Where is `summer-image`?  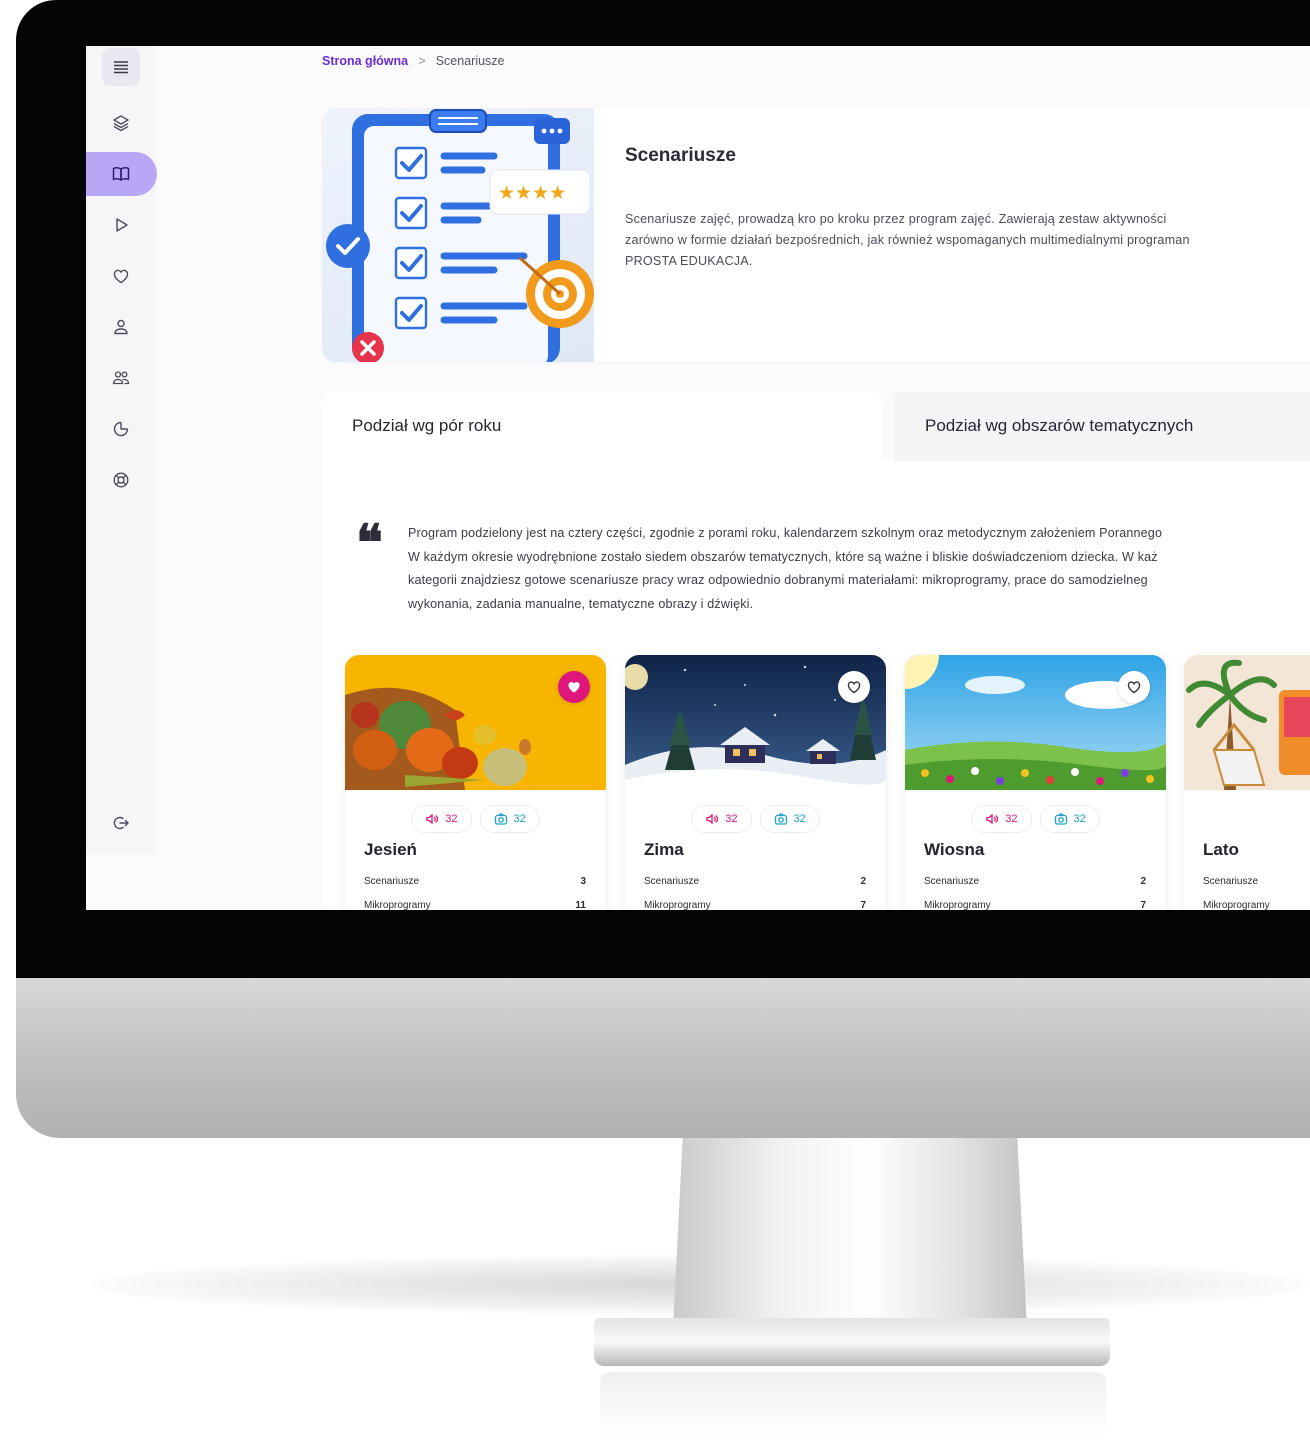 summer-image is located at coordinates (1247, 722).